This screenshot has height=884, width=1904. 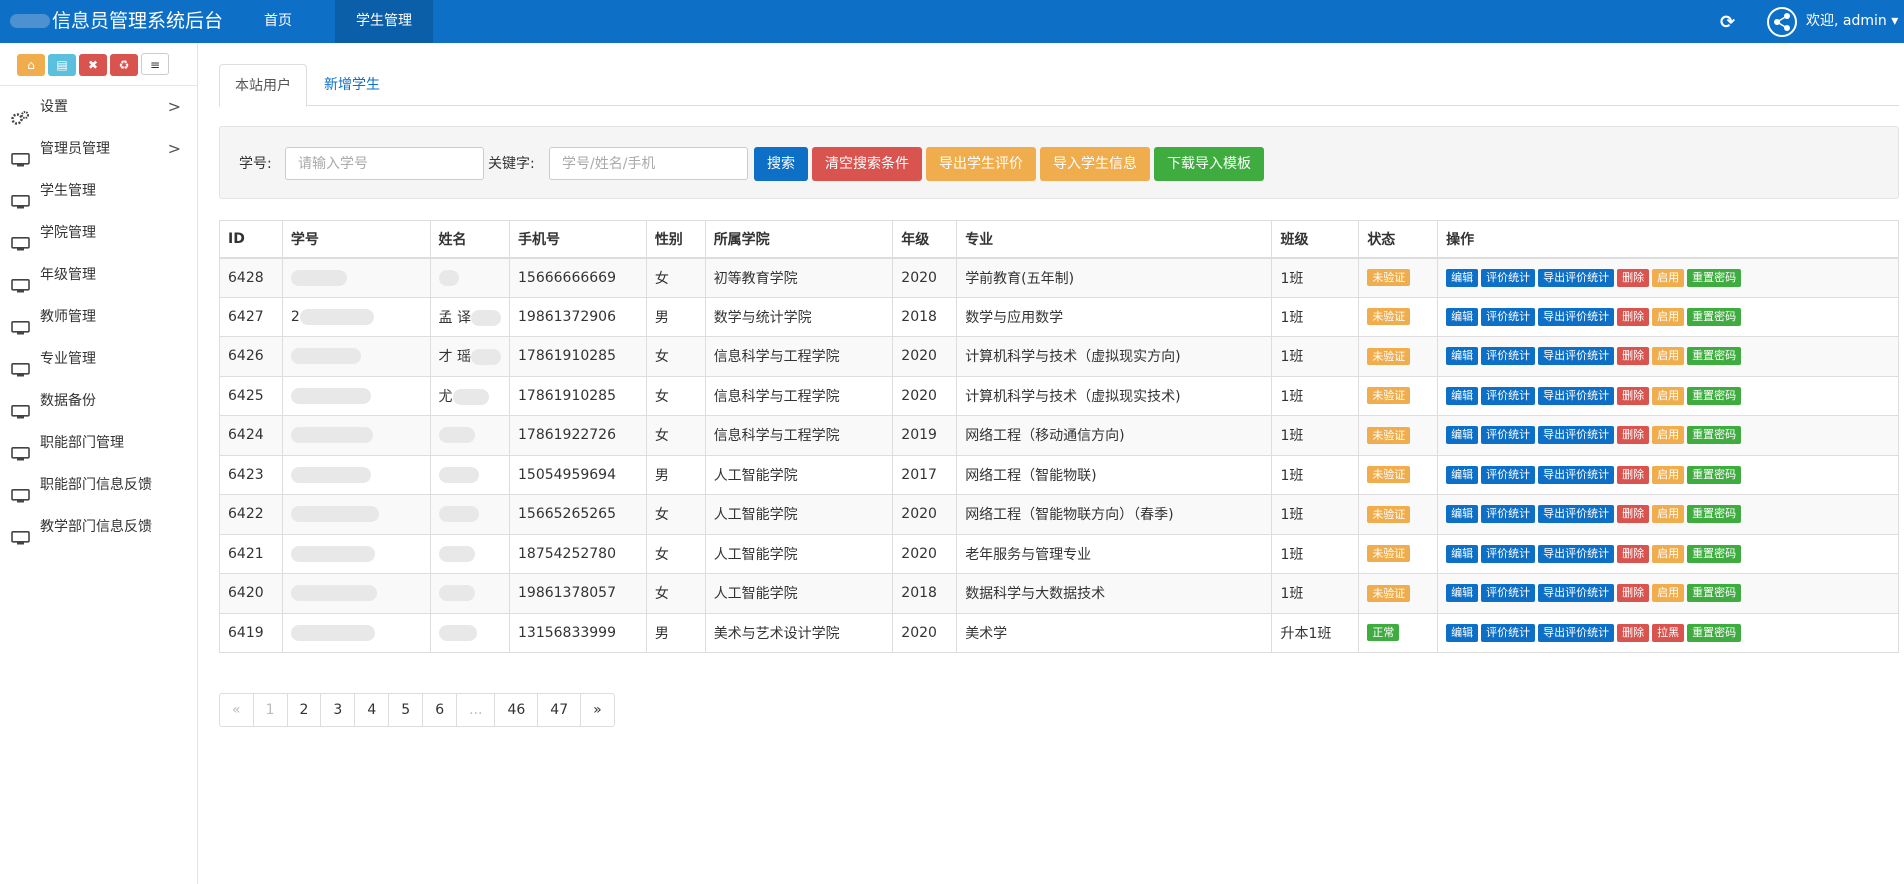 I want to click on export-evaluation-button: 导出学生评价, so click(x=981, y=164).